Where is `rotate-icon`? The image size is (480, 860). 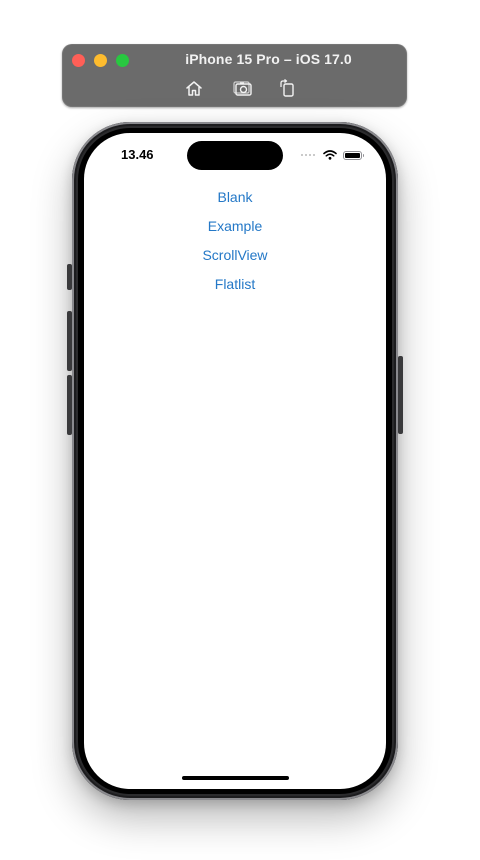
rotate-icon is located at coordinates (287, 88).